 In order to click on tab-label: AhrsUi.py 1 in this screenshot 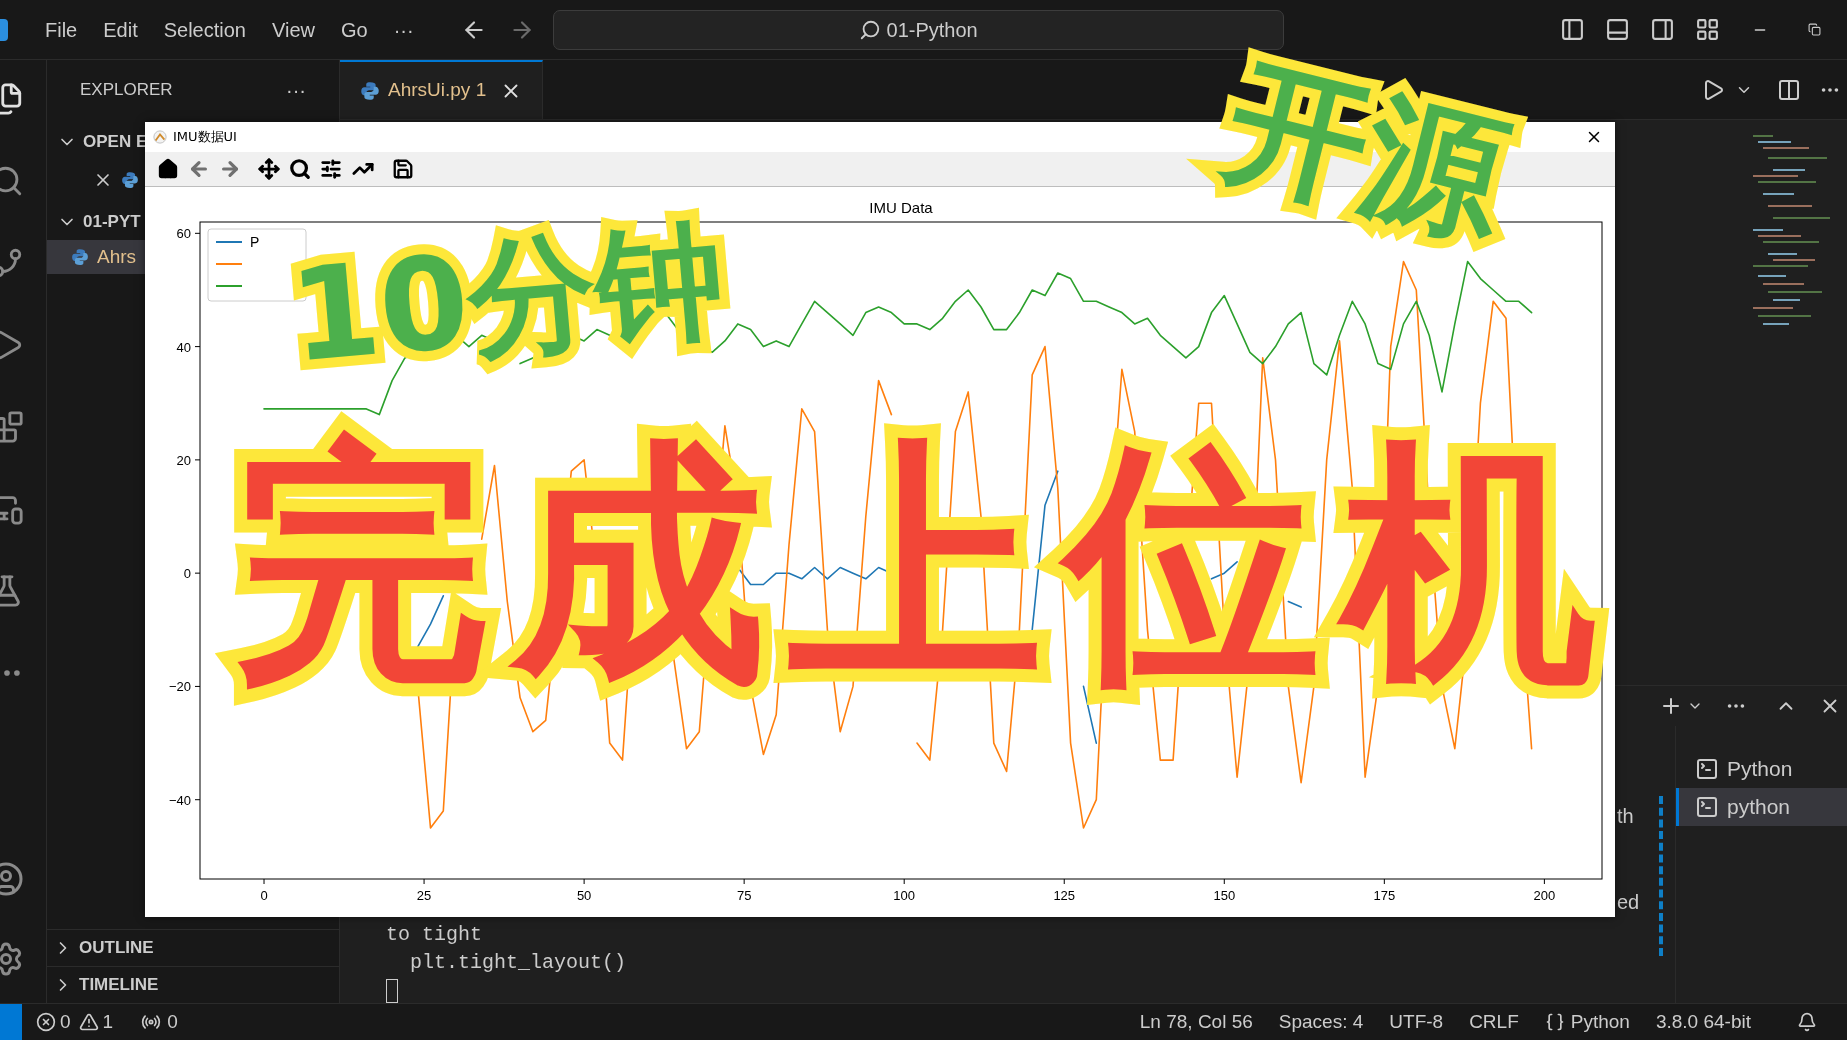, I will do `click(437, 90)`.